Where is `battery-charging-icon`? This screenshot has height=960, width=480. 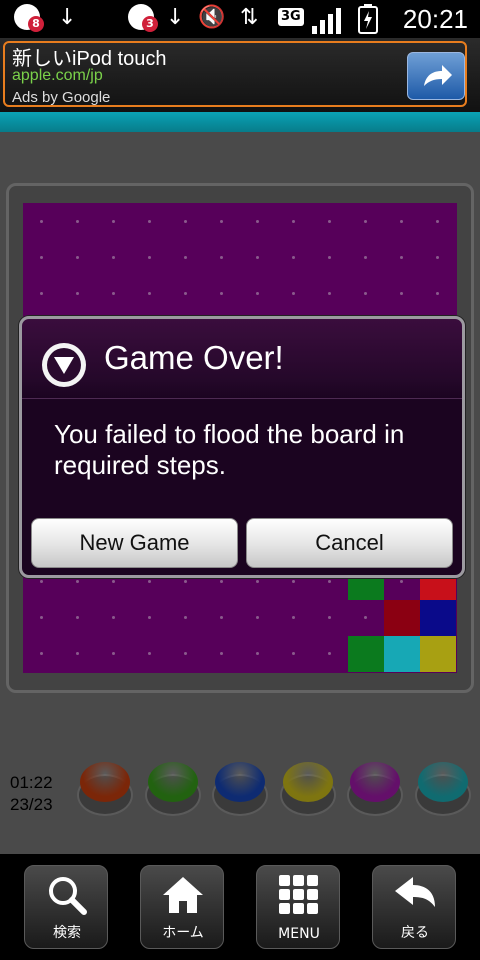 battery-charging-icon is located at coordinates (368, 19).